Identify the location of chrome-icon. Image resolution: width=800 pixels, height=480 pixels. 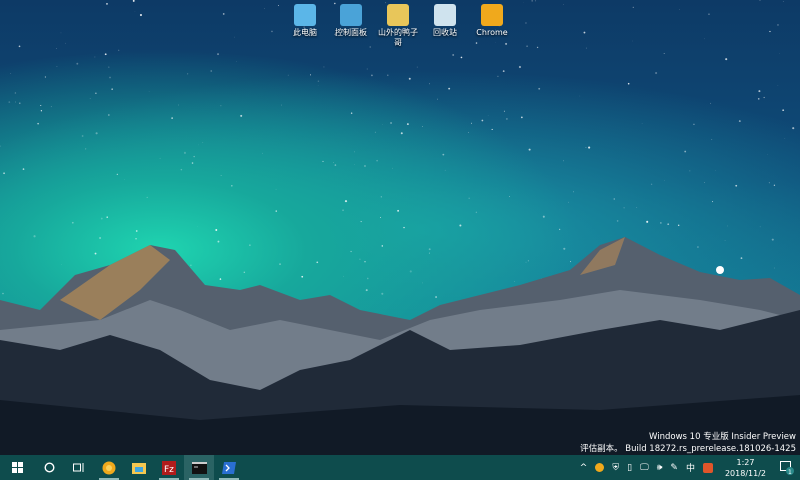
(109, 467).